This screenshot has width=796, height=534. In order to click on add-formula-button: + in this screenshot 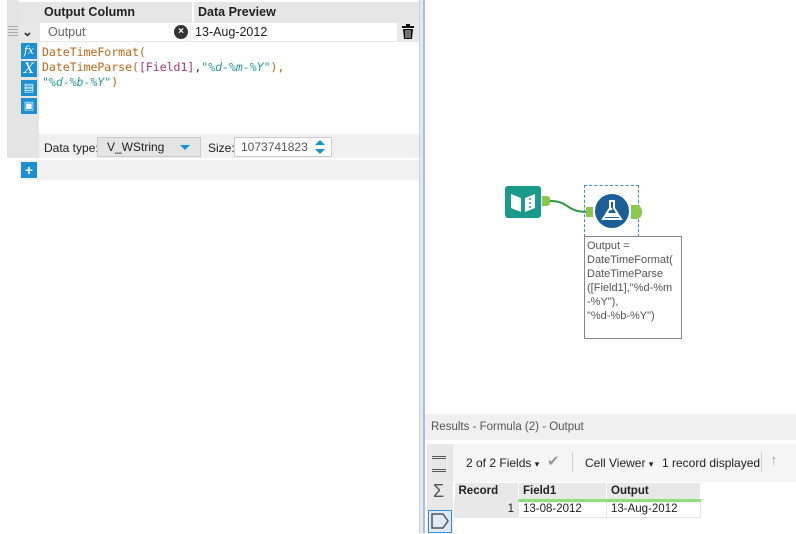, I will do `click(29, 170)`.